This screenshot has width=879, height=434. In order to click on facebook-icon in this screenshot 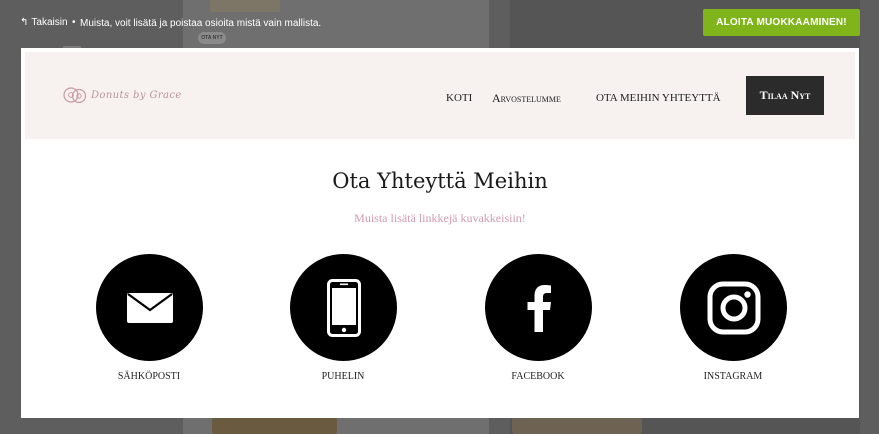, I will do `click(539, 308)`.